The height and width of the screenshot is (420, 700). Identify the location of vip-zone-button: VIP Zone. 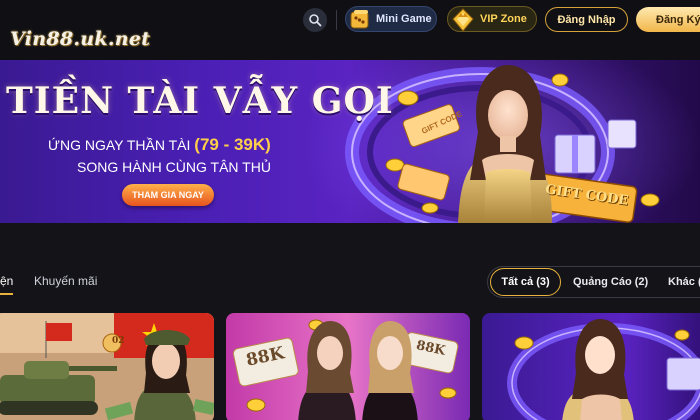
(492, 19).